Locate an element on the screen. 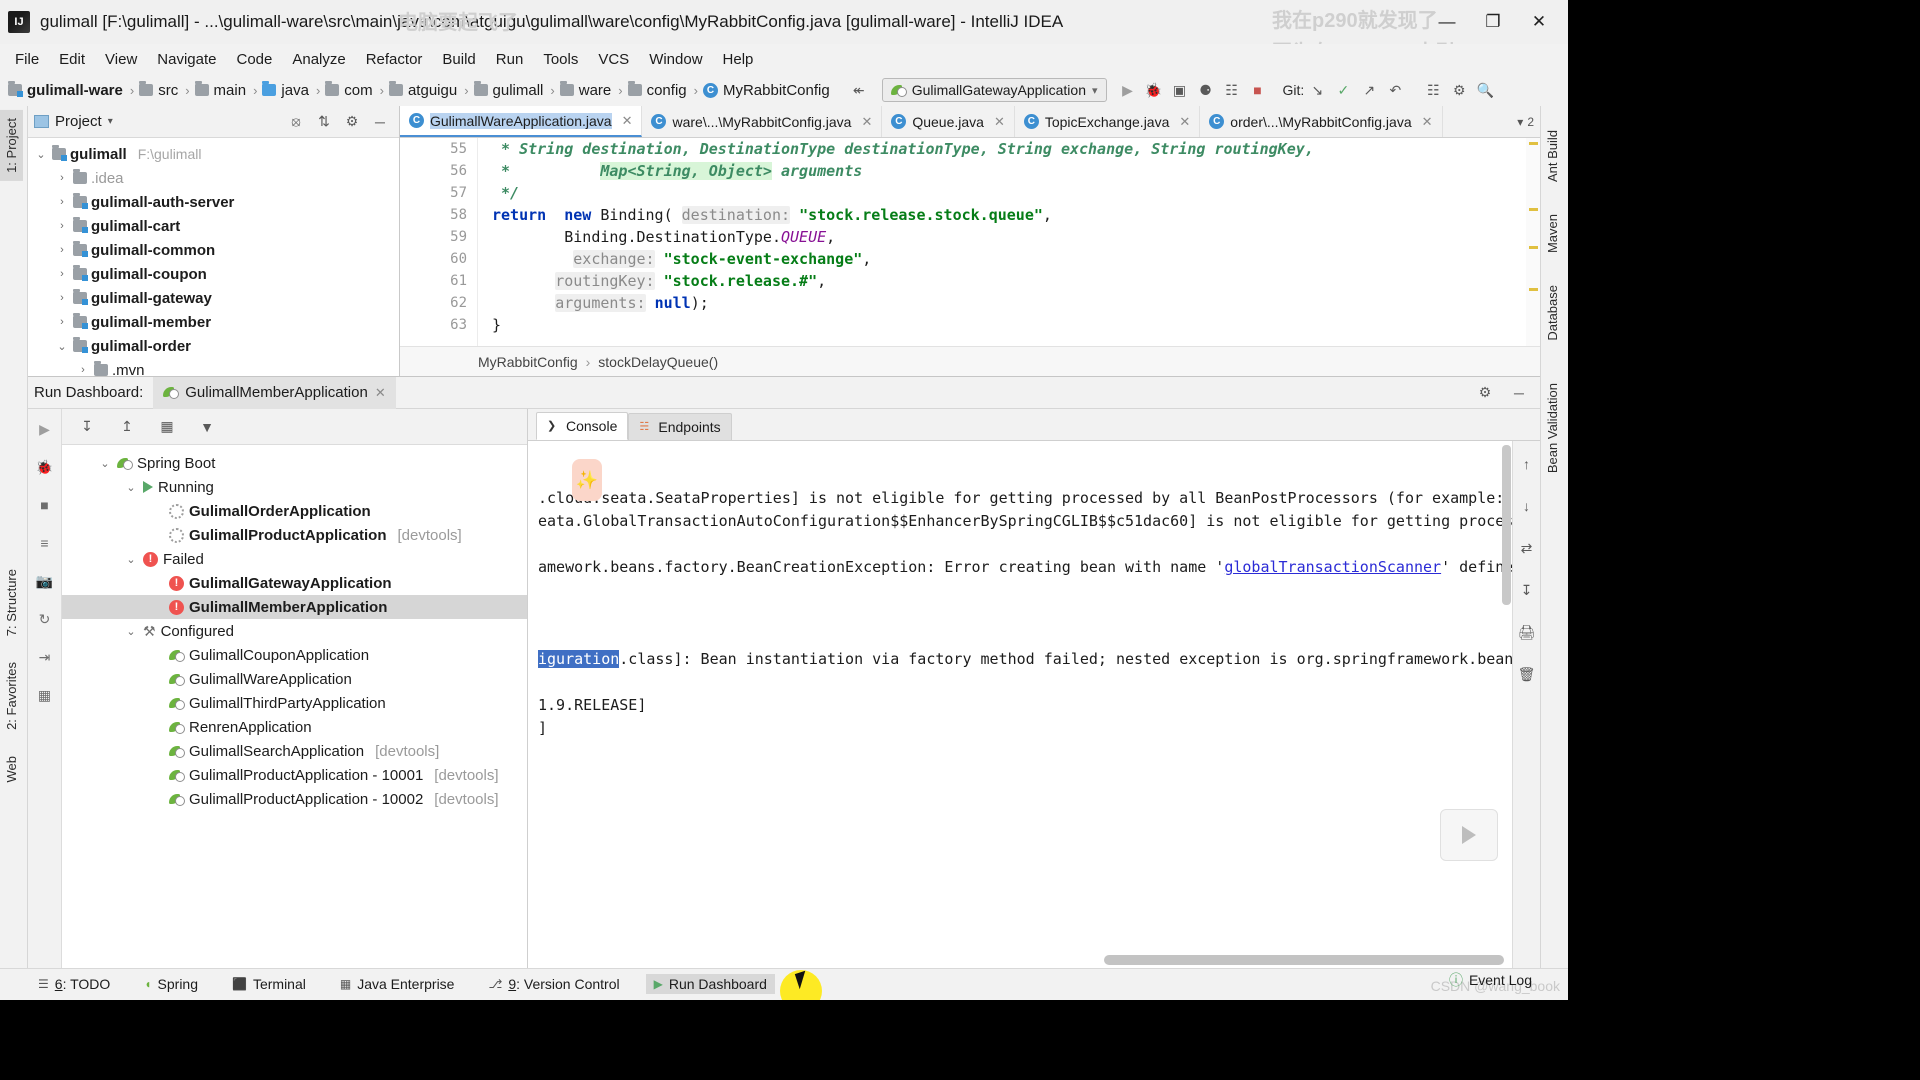  sidebar-item-structure: 7: Structure is located at coordinates (11, 602).